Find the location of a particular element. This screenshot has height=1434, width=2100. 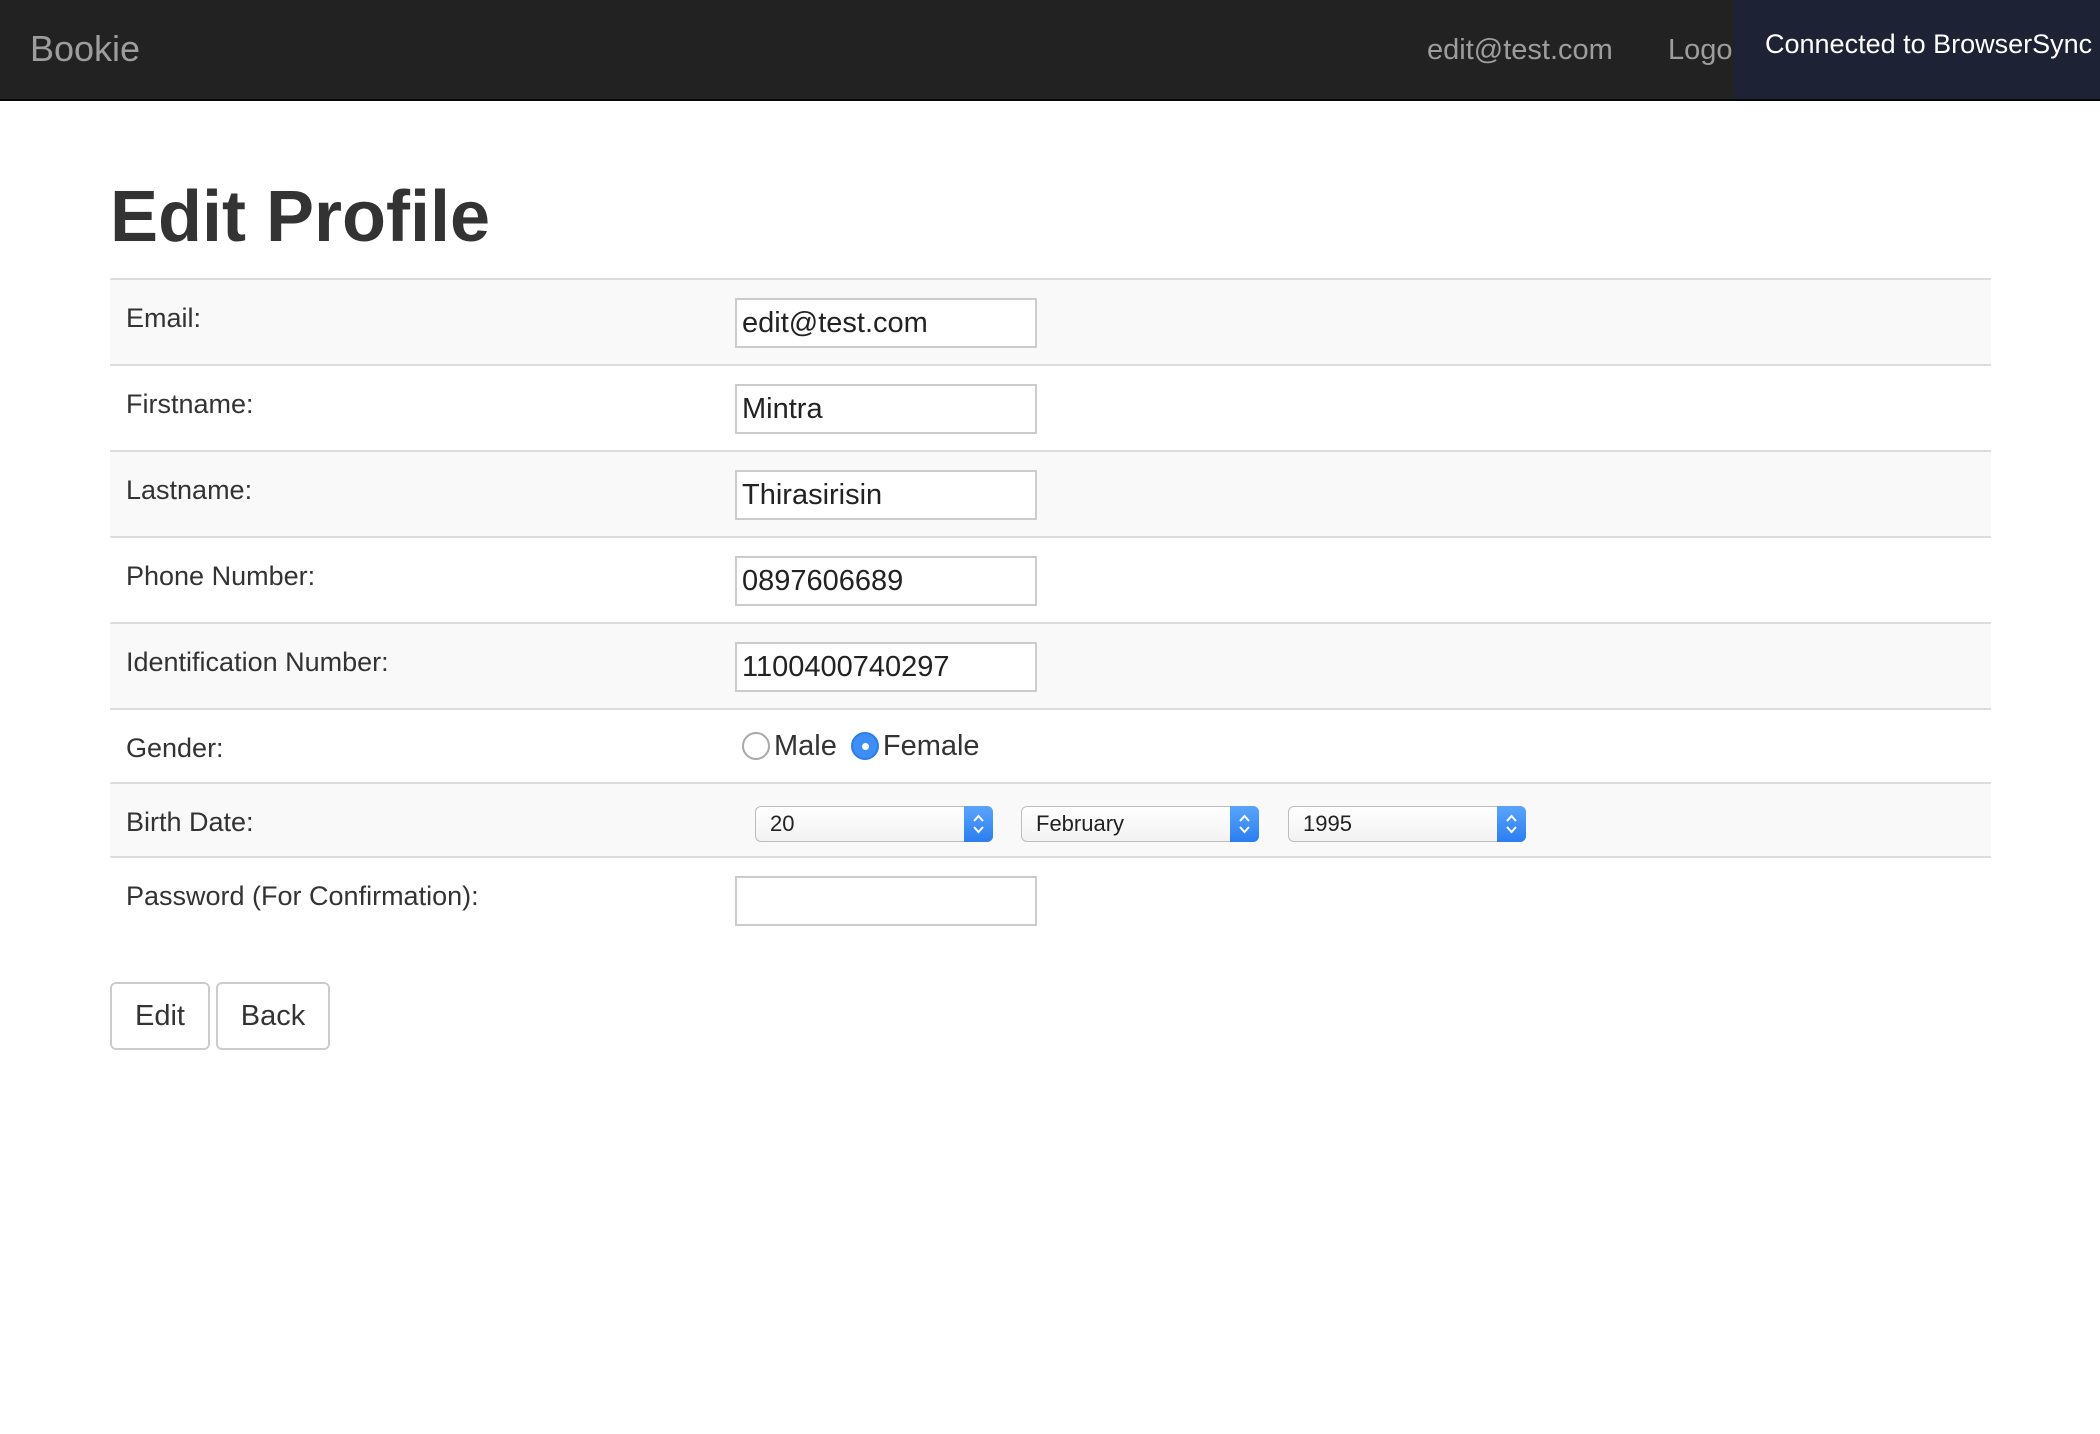

birth-day-value: 20 is located at coordinates (782, 823).